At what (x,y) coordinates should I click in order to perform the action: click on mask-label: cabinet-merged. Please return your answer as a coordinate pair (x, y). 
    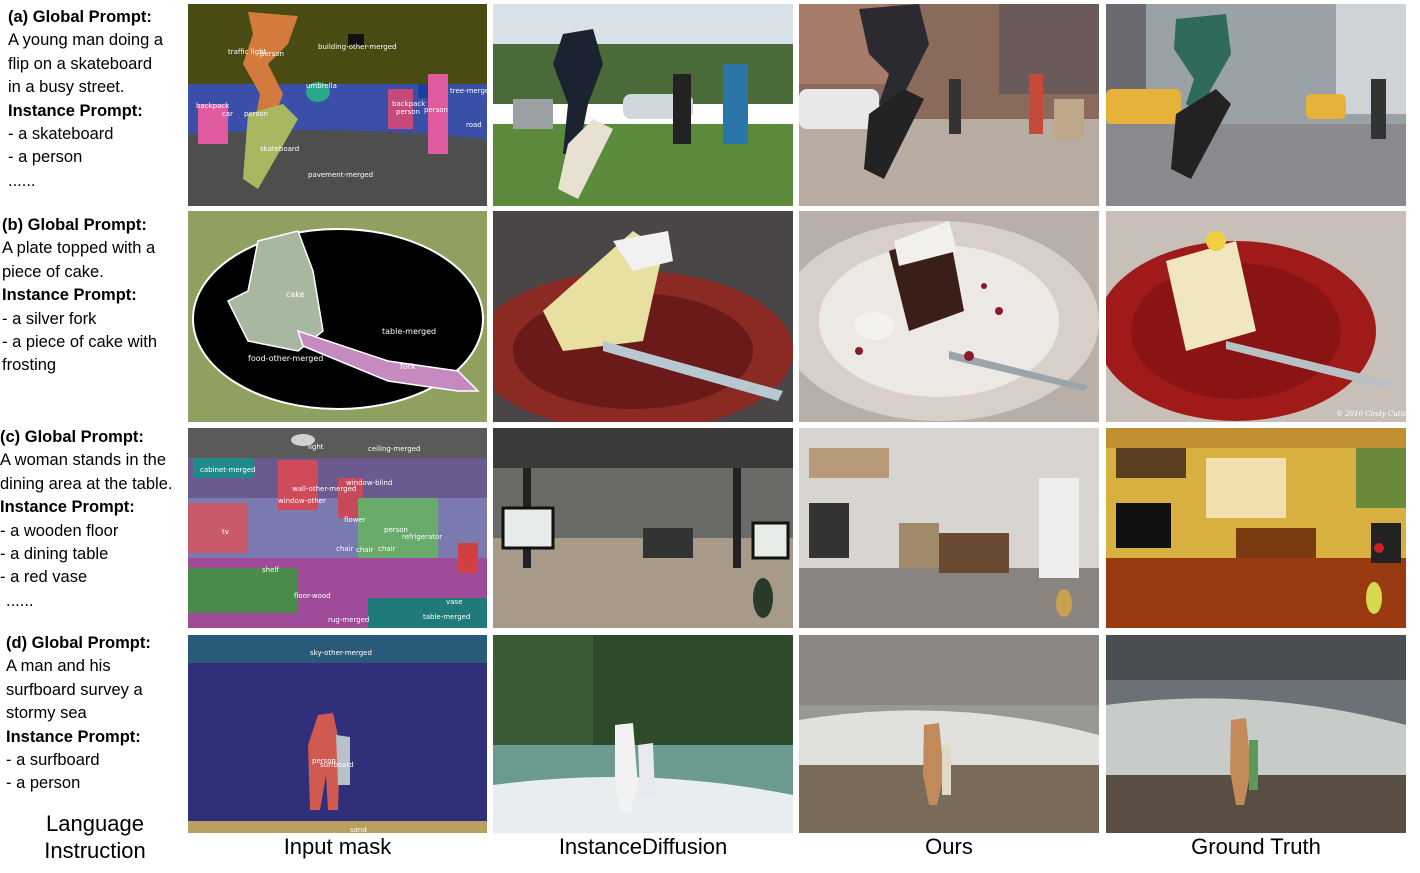
    Looking at the image, I should click on (228, 470).